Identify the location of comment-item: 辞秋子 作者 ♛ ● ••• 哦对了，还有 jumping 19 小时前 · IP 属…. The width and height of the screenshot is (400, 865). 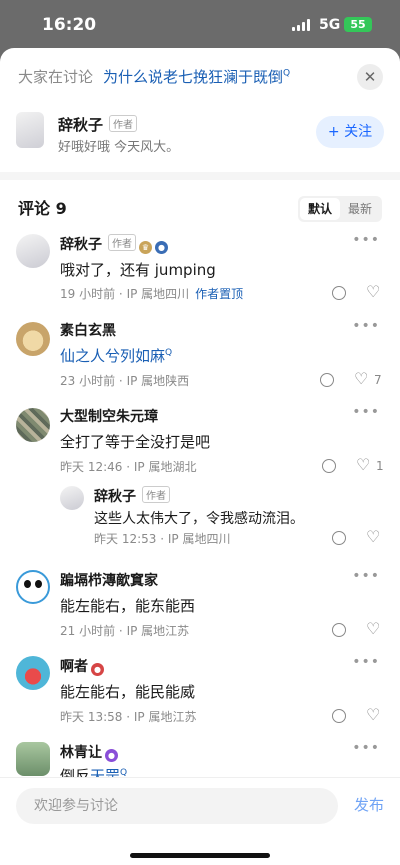
(200, 267).